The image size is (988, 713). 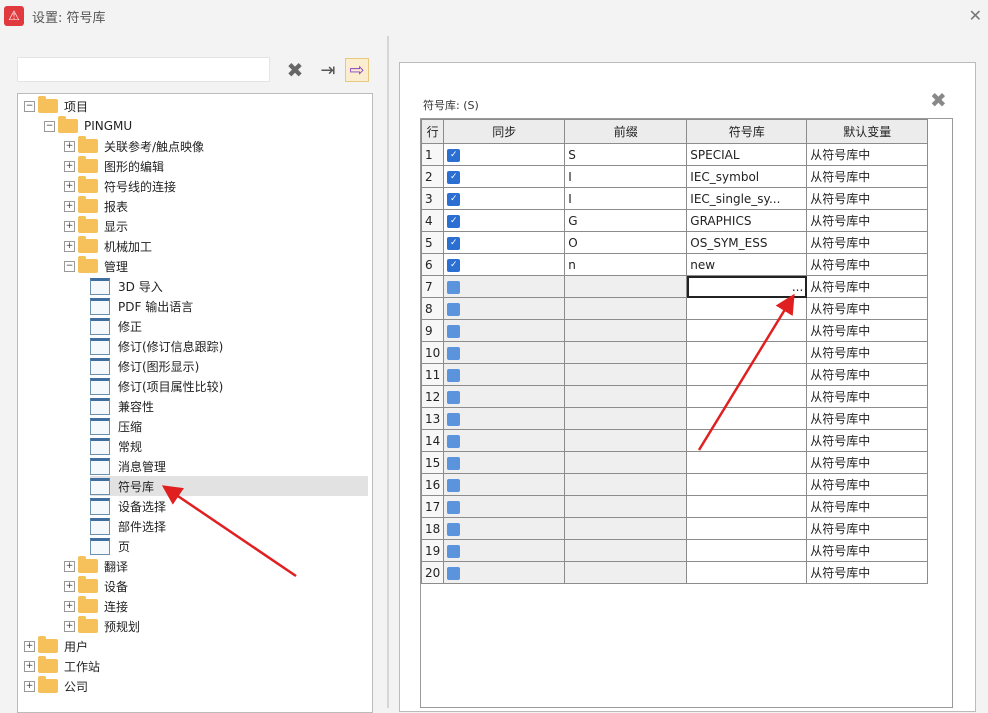 What do you see at coordinates (141, 306) in the screenshot?
I see `tree-item: PDF 输出语言` at bounding box center [141, 306].